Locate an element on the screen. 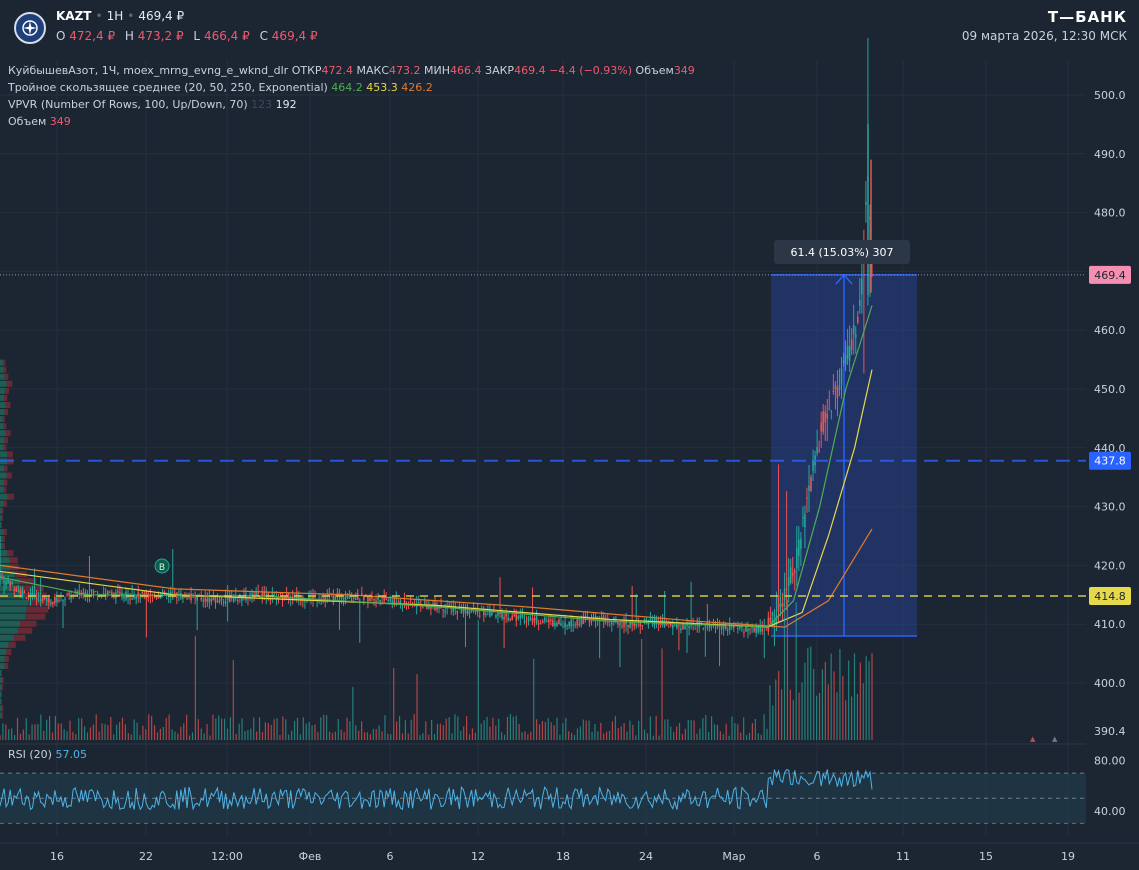 This screenshot has width=1139, height=870. ema20-value: 464.2 is located at coordinates (347, 87).